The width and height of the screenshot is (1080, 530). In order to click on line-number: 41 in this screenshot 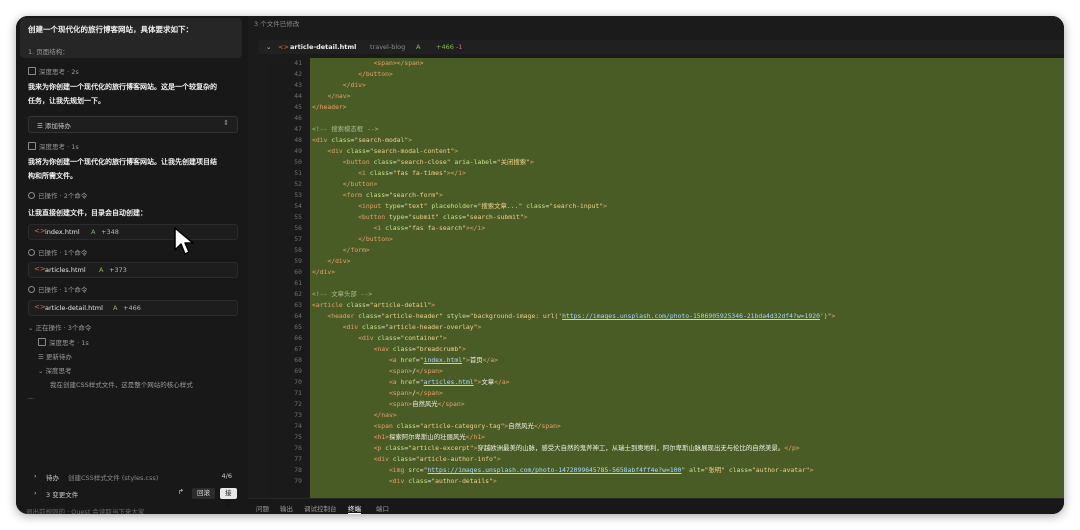, I will do `click(298, 63)`.